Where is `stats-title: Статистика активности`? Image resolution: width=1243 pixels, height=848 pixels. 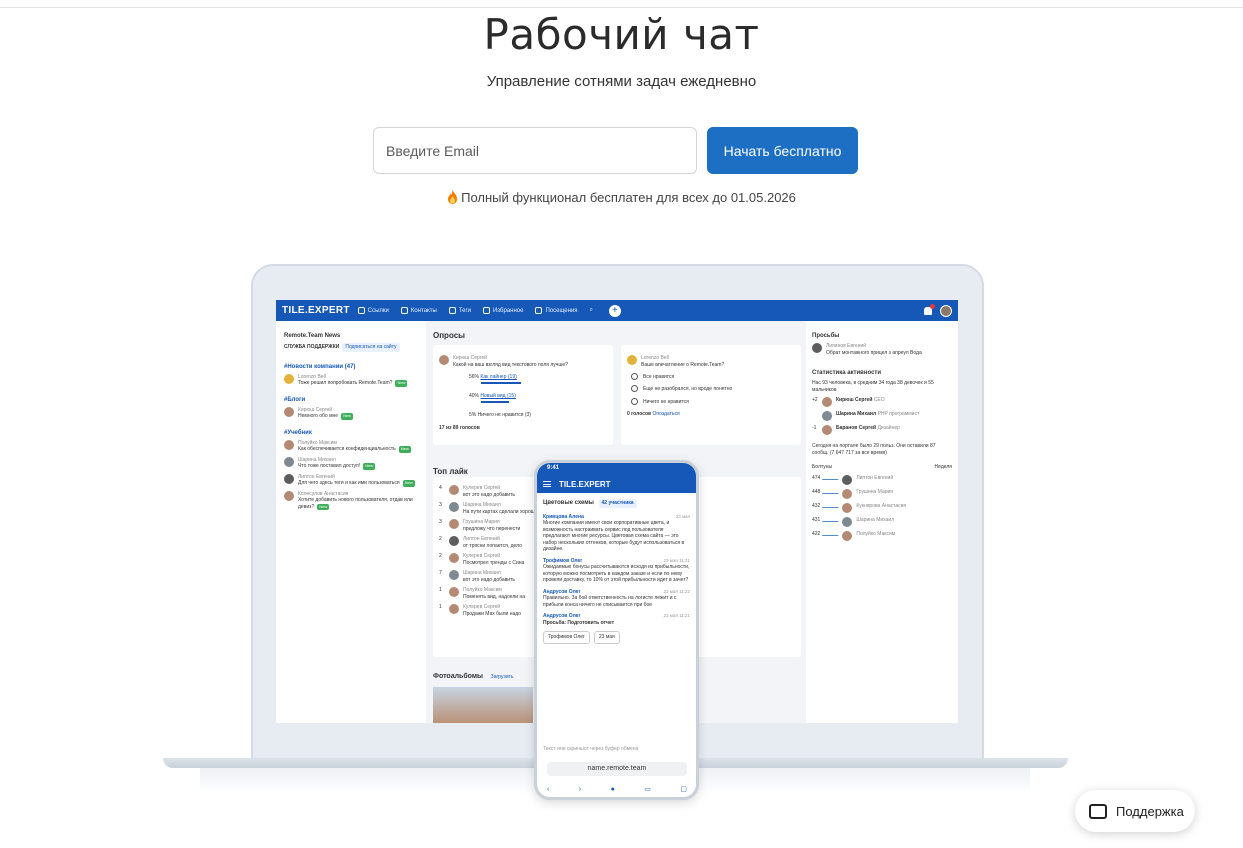 stats-title: Статистика активности is located at coordinates (847, 373).